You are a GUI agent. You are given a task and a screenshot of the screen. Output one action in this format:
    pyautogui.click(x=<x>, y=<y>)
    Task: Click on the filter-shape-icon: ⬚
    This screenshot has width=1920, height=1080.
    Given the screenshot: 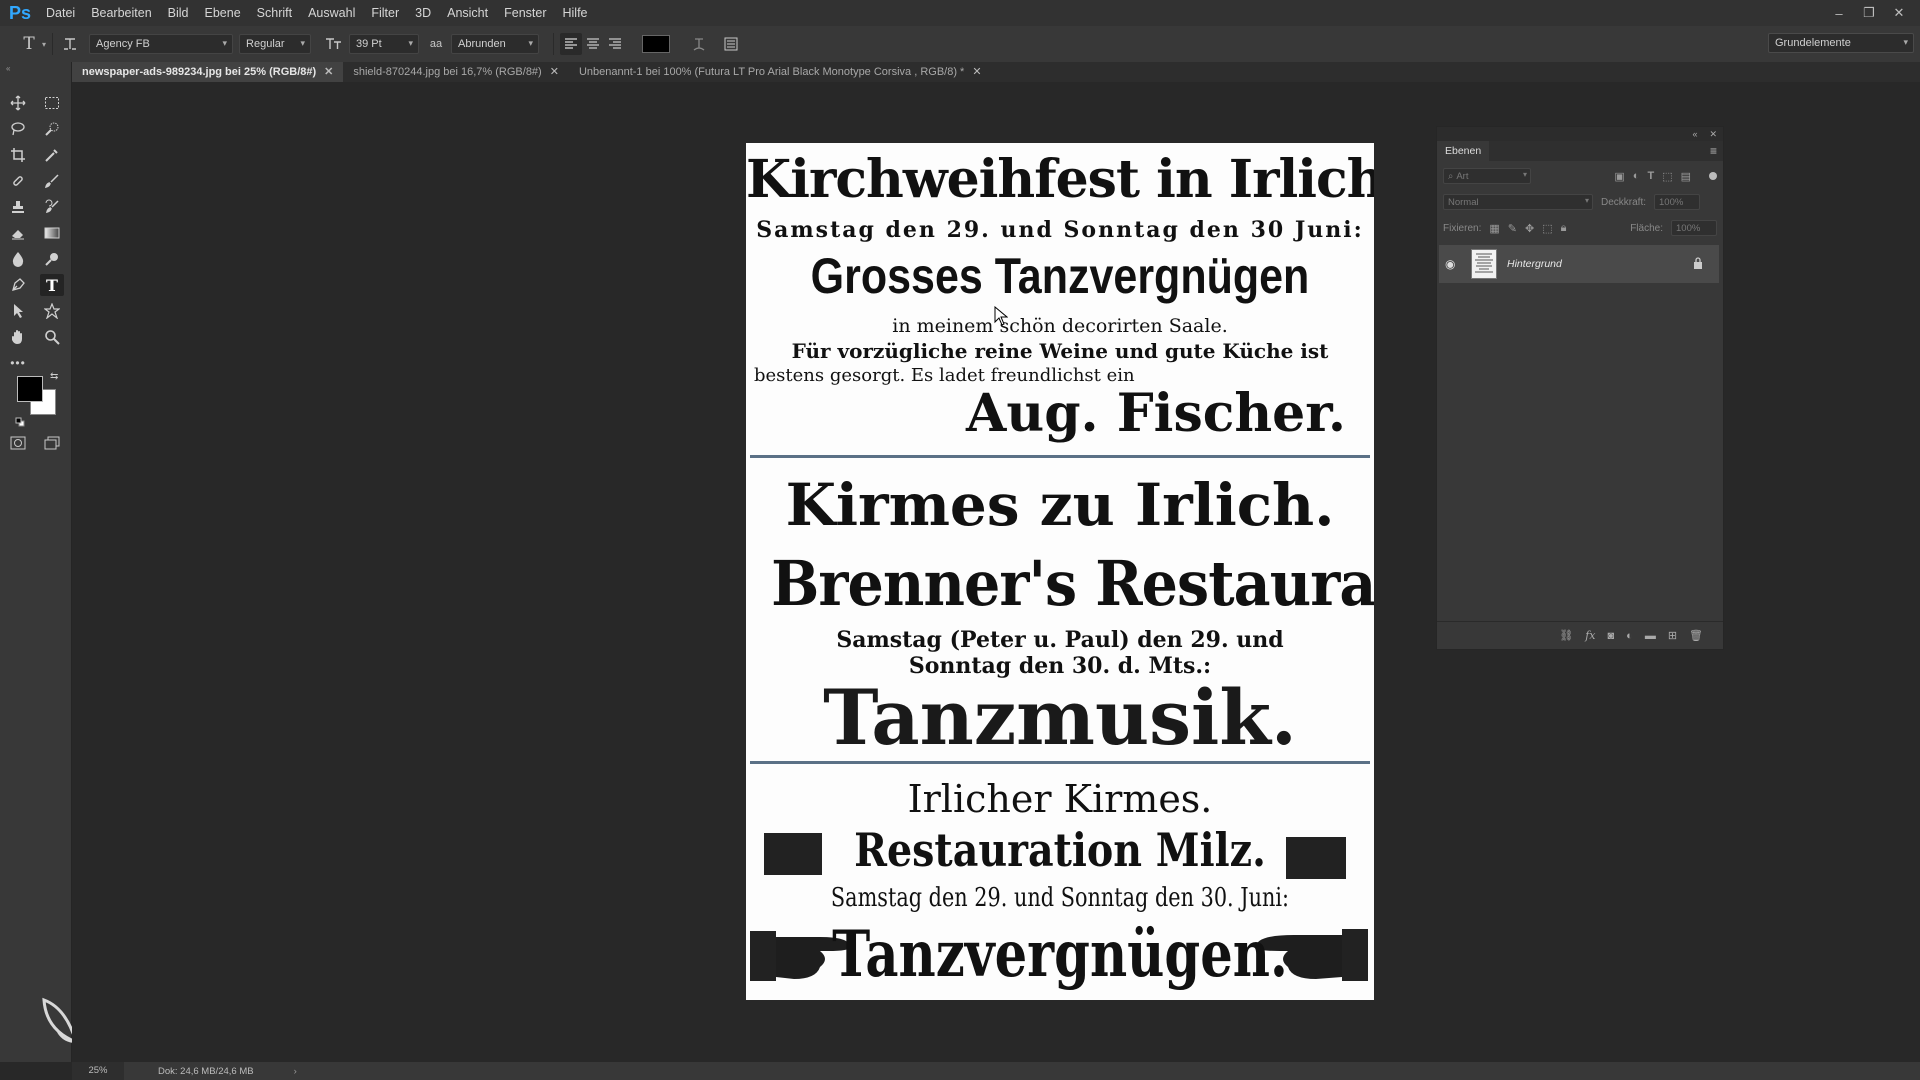 What is the action you would take?
    pyautogui.click(x=1667, y=176)
    